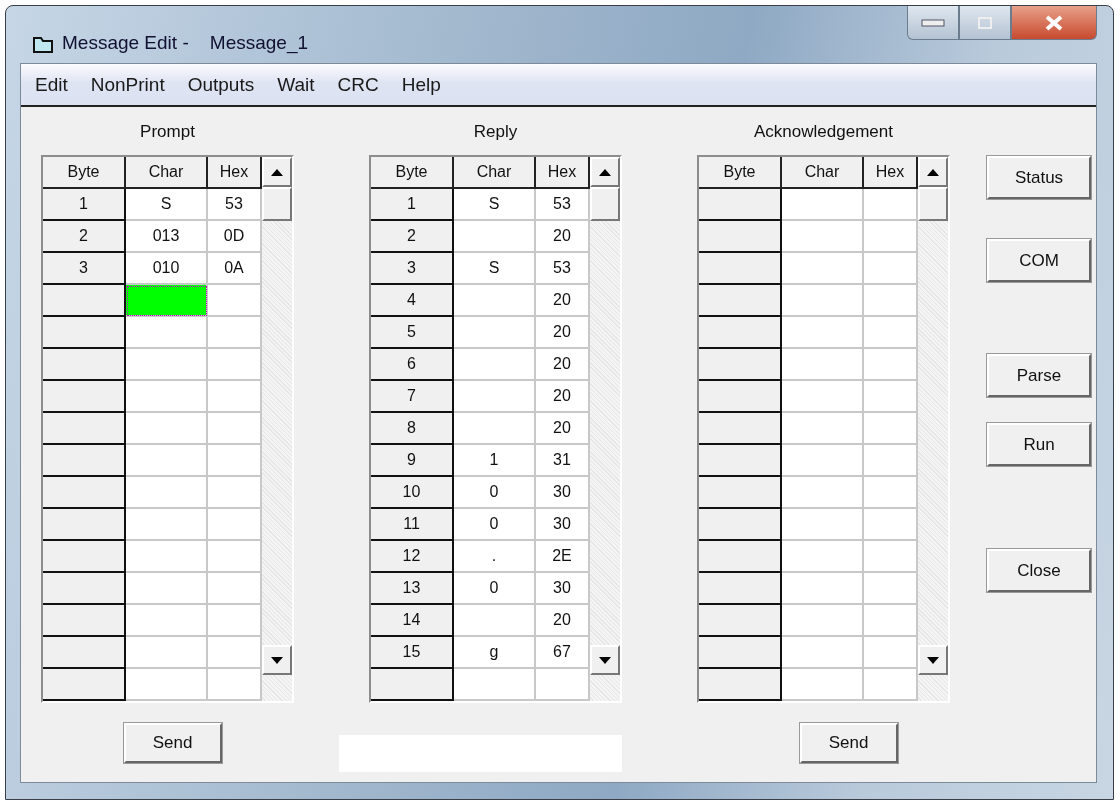 Image resolution: width=1120 pixels, height=805 pixels. What do you see at coordinates (127, 84) in the screenshot?
I see `menu-item: NonPrint` at bounding box center [127, 84].